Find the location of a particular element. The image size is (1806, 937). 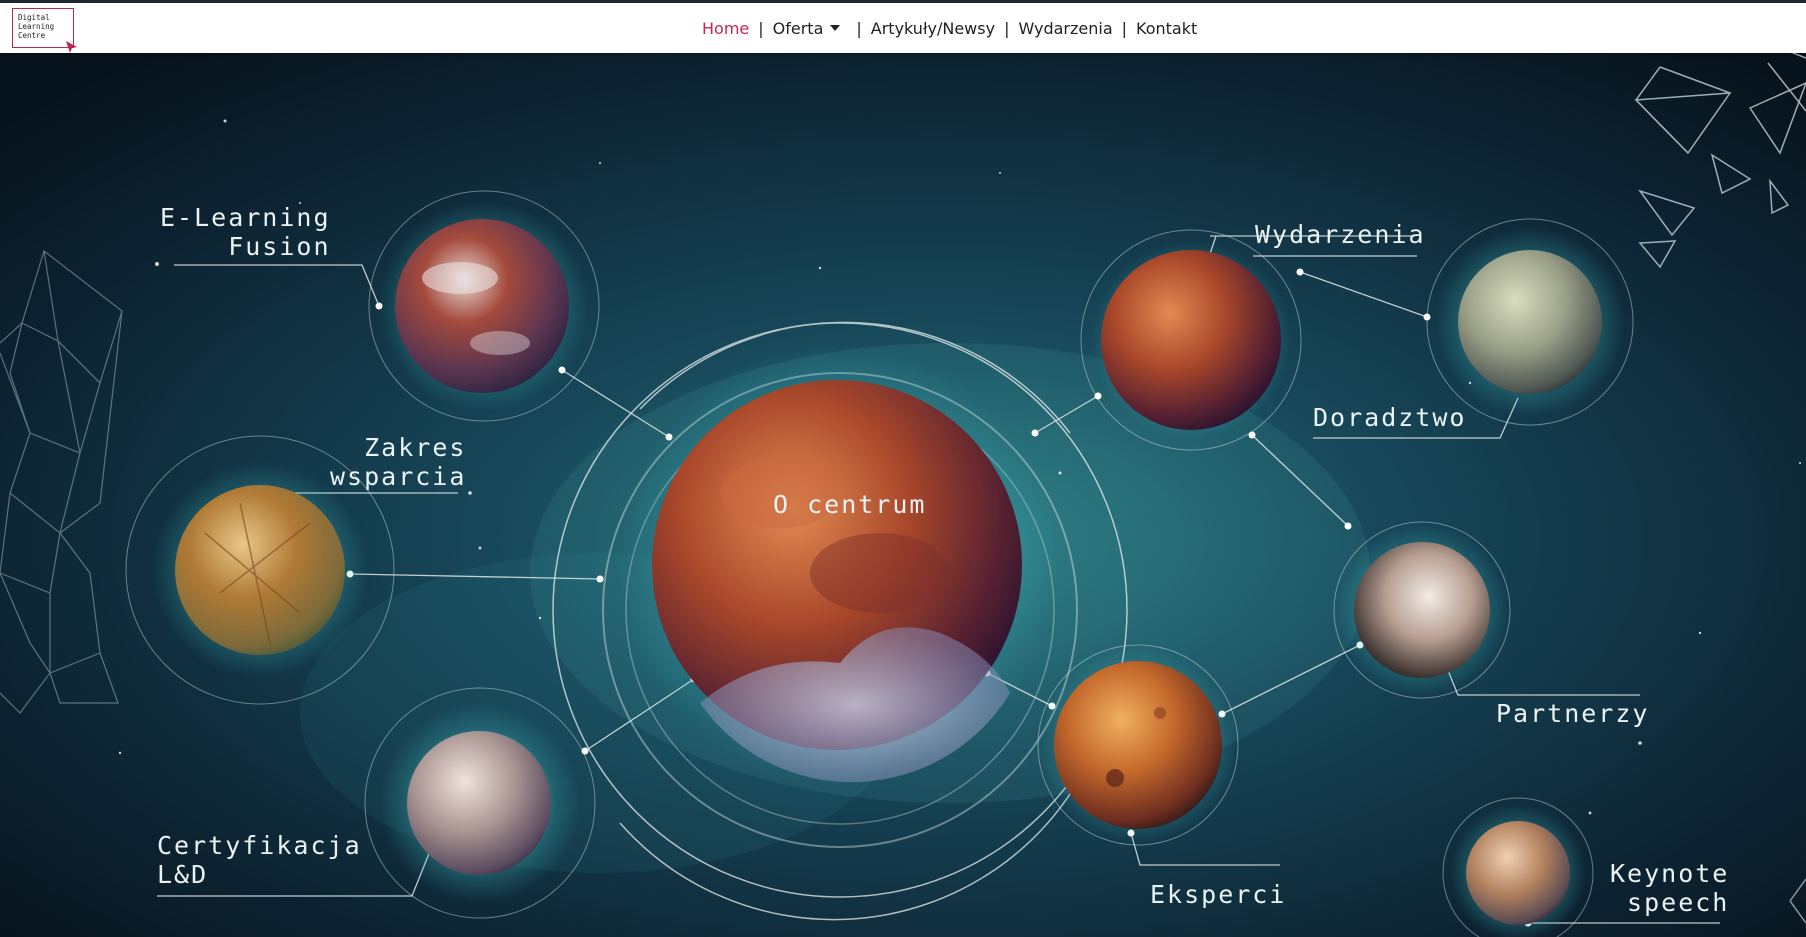

label-eksperci: Eksperci is located at coordinates (1218, 894).